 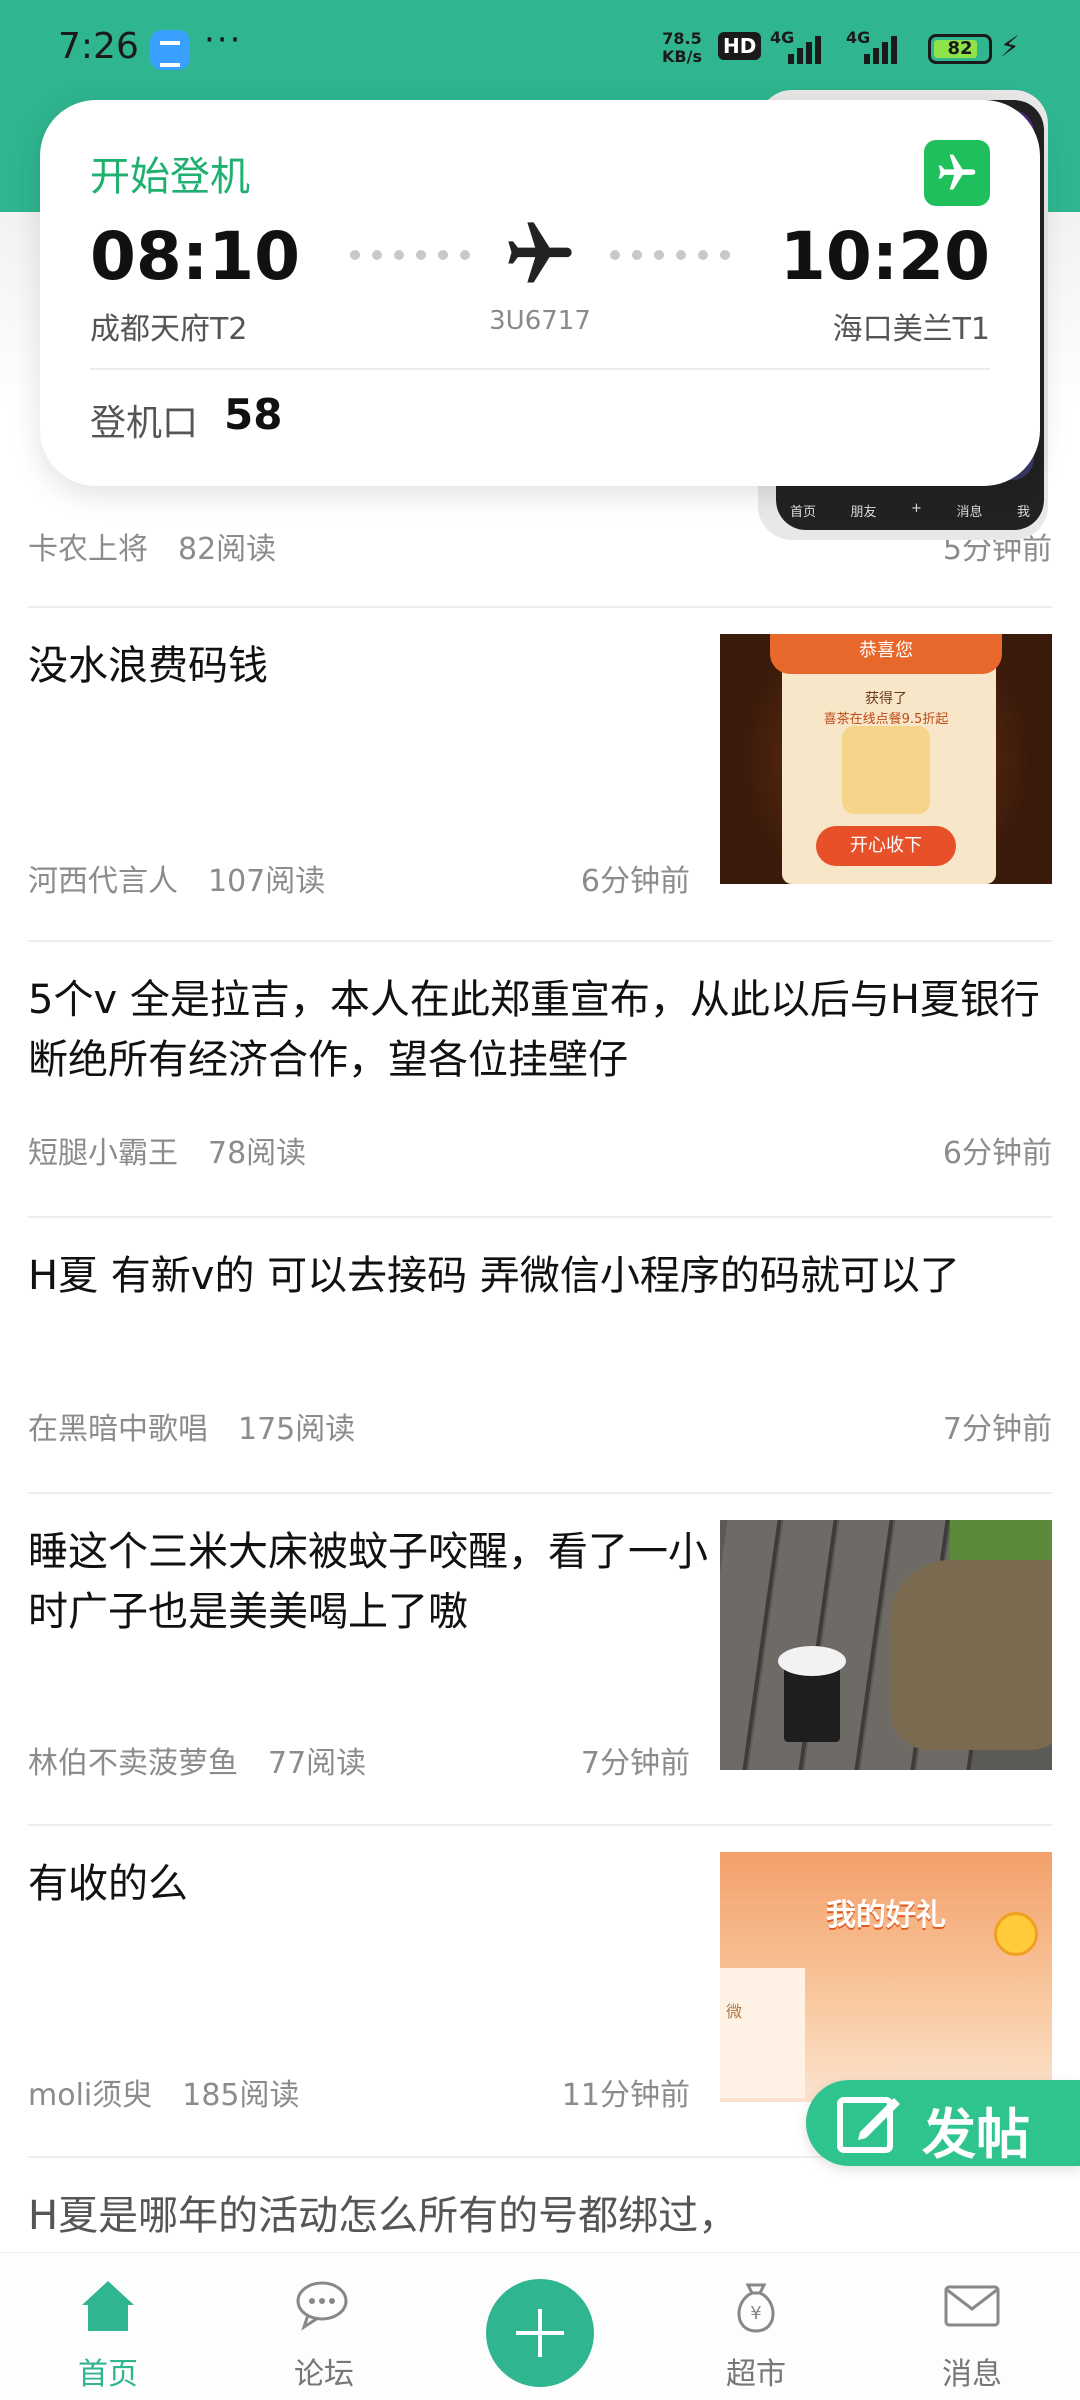 I want to click on post-author: 在黑暗中歌唱, so click(x=118, y=1429).